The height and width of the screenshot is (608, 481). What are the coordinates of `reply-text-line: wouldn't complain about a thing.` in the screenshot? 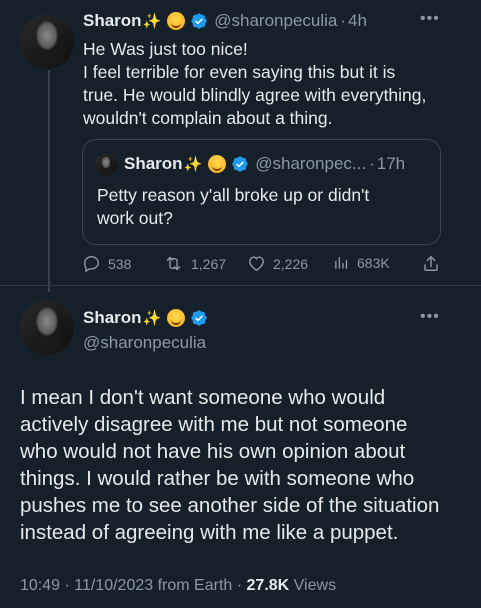 It's located at (208, 118).